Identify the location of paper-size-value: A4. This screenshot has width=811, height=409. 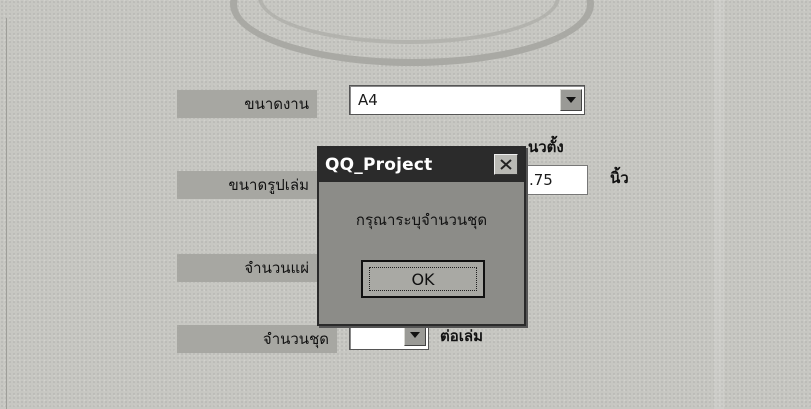
(368, 100).